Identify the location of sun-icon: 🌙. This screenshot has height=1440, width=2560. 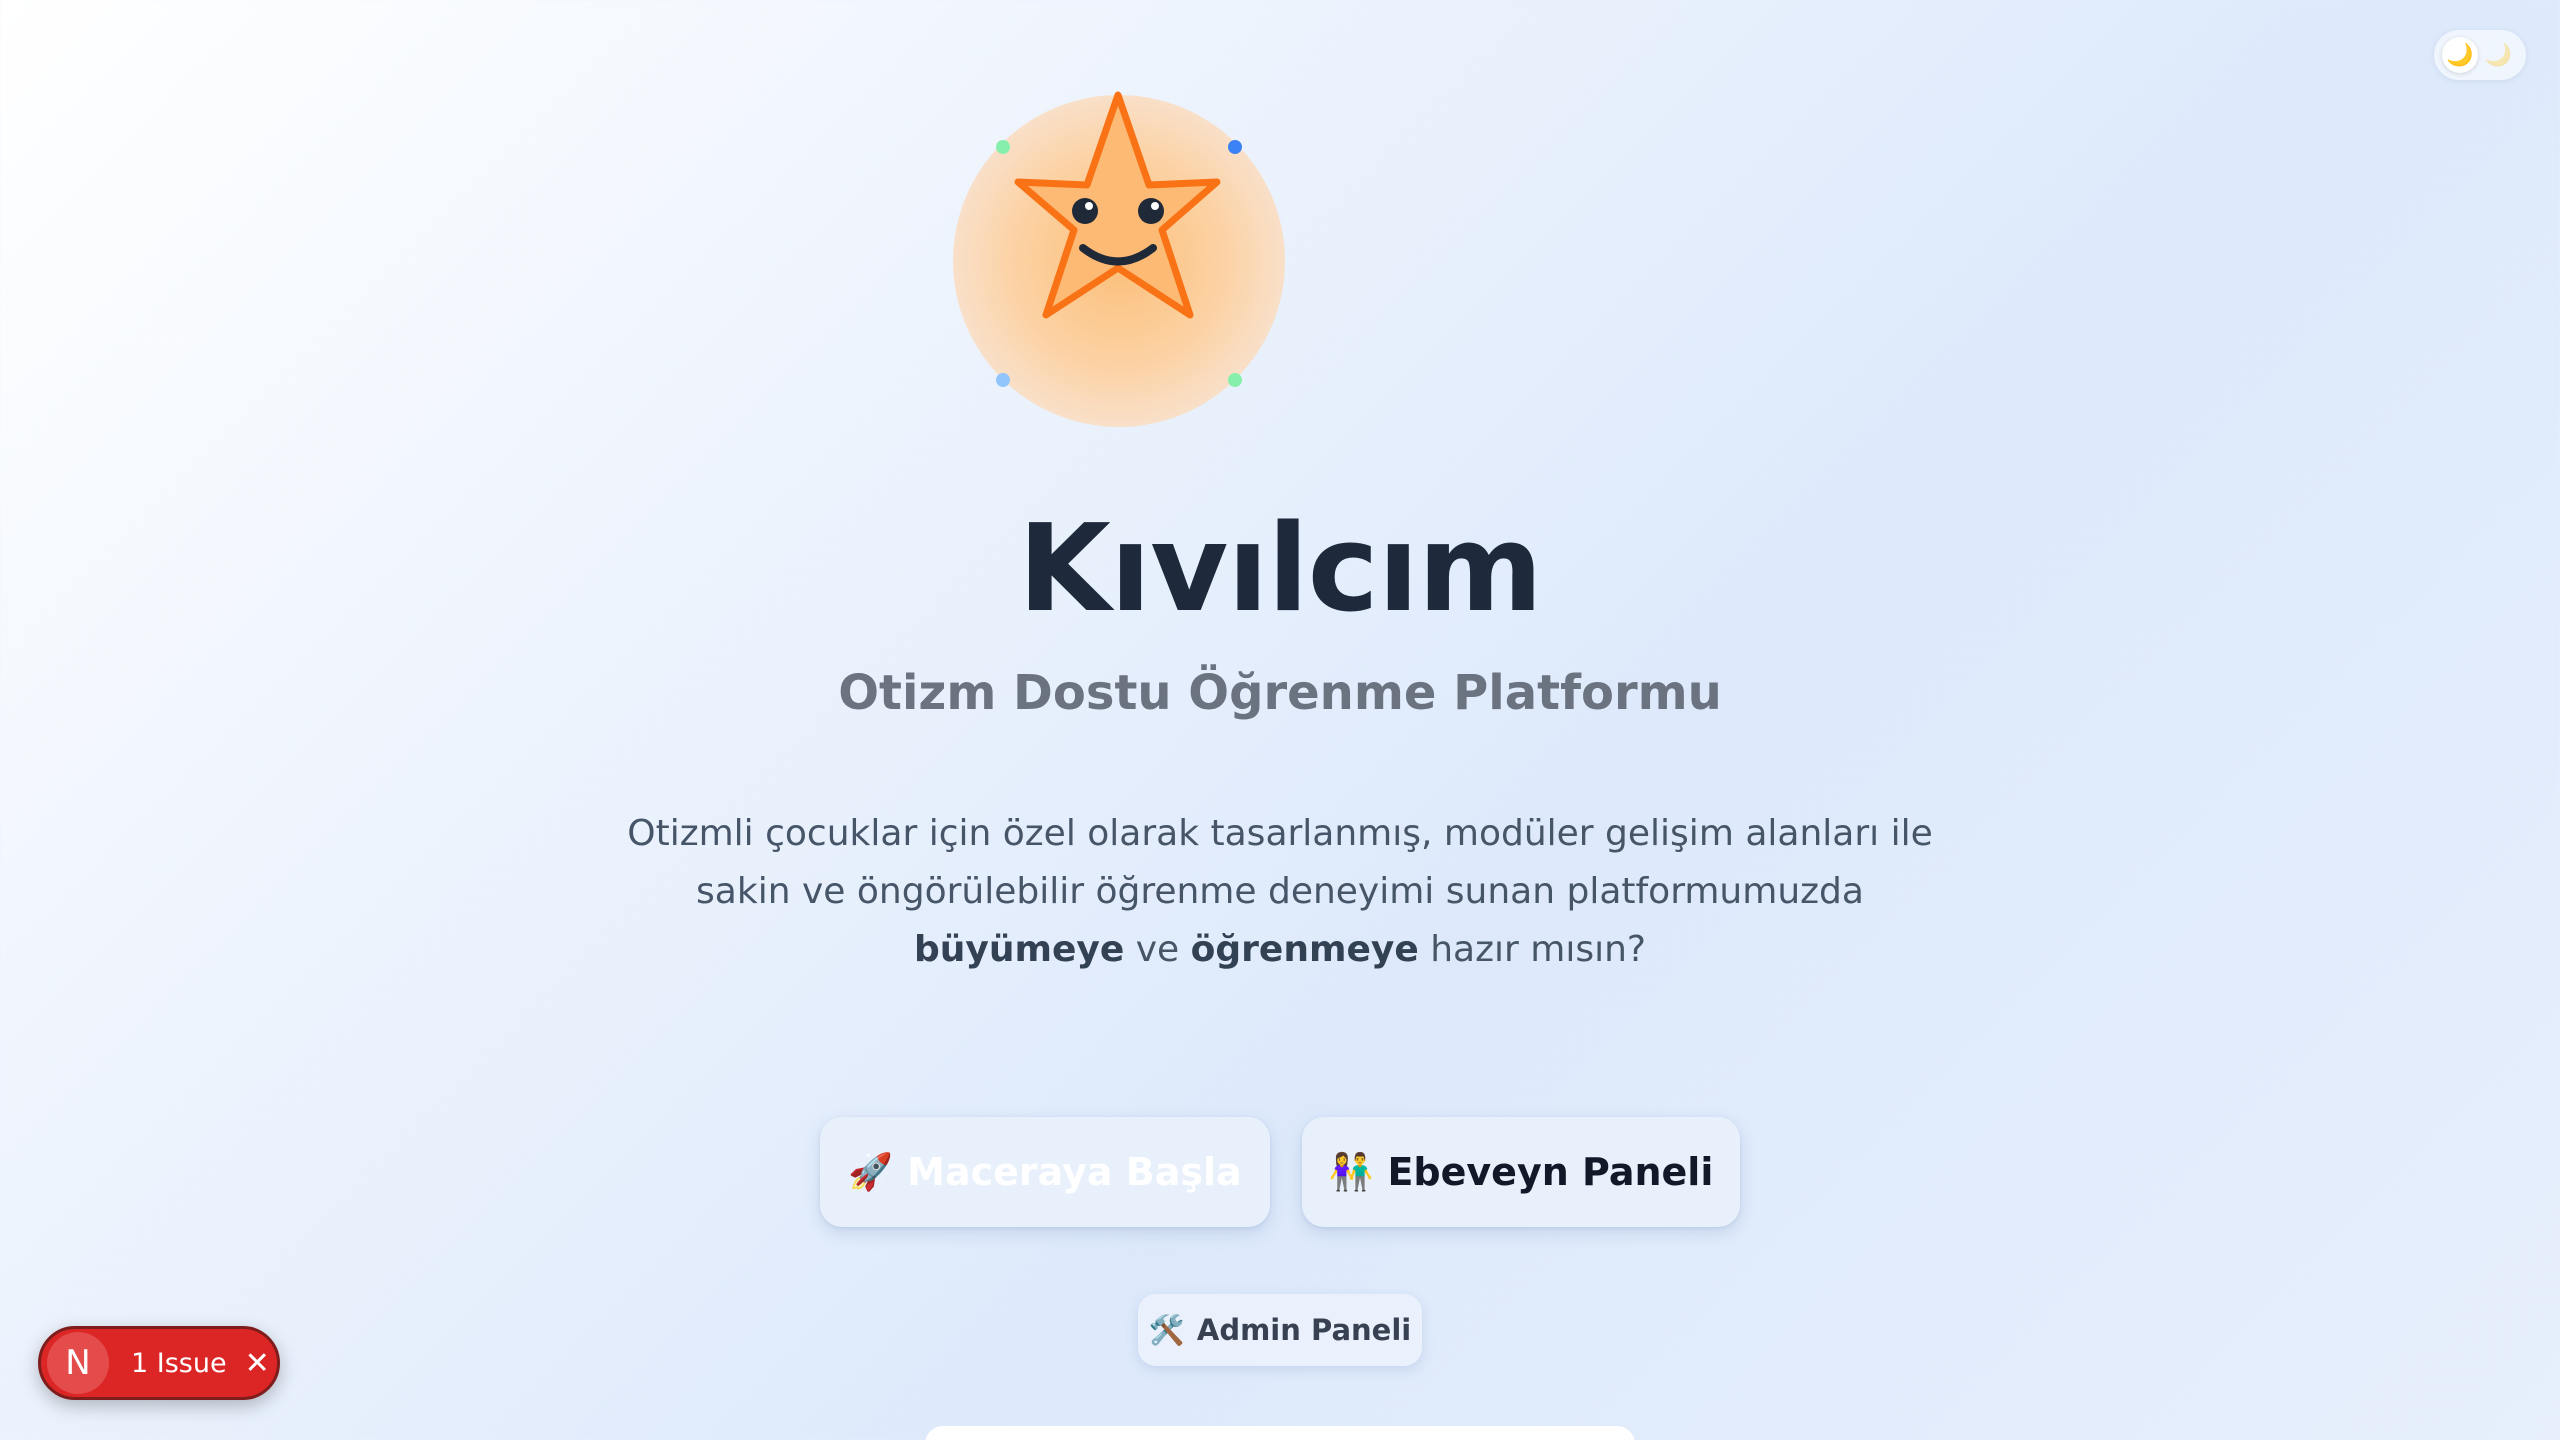
(2460, 55).